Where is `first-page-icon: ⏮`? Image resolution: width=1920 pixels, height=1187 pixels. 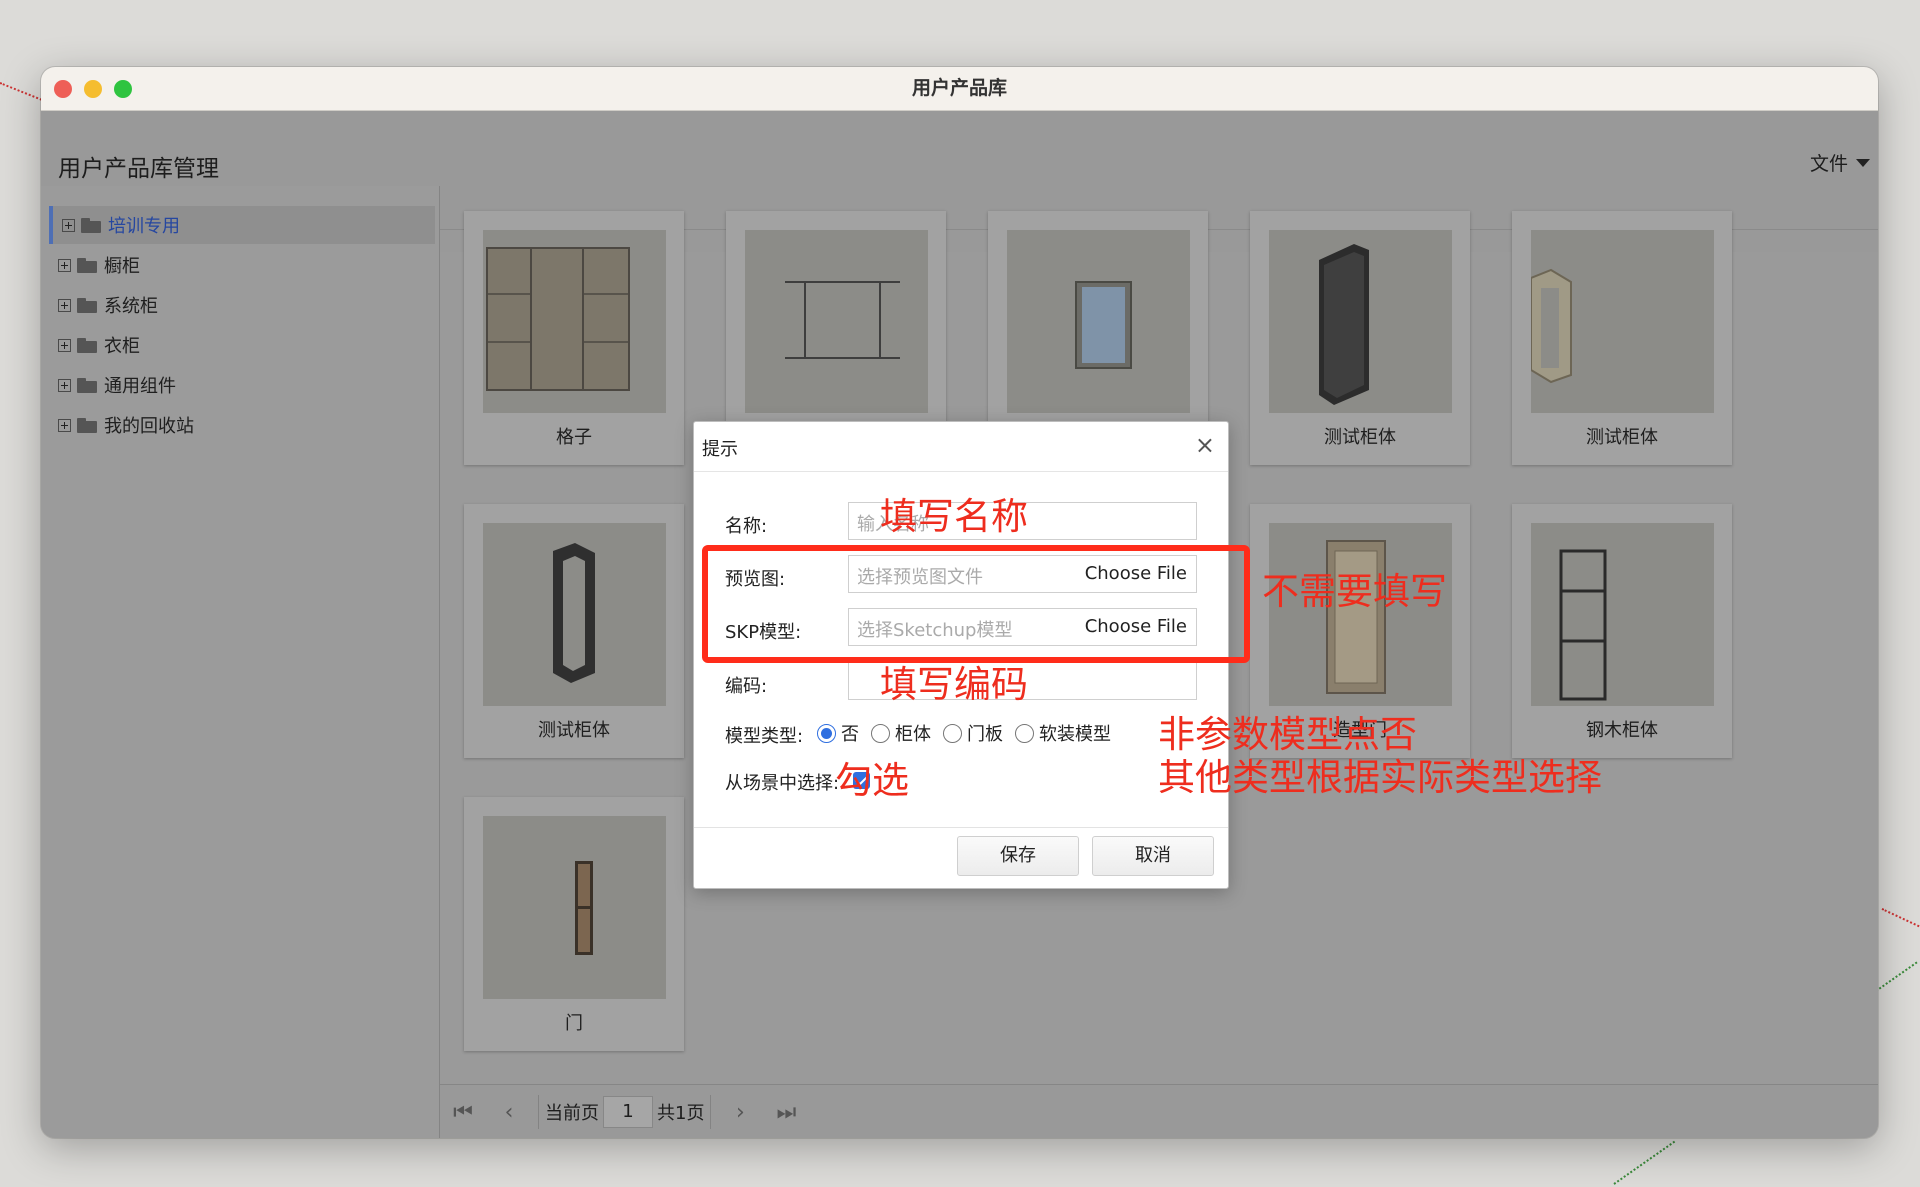
first-page-icon: ⏮ is located at coordinates (463, 1111).